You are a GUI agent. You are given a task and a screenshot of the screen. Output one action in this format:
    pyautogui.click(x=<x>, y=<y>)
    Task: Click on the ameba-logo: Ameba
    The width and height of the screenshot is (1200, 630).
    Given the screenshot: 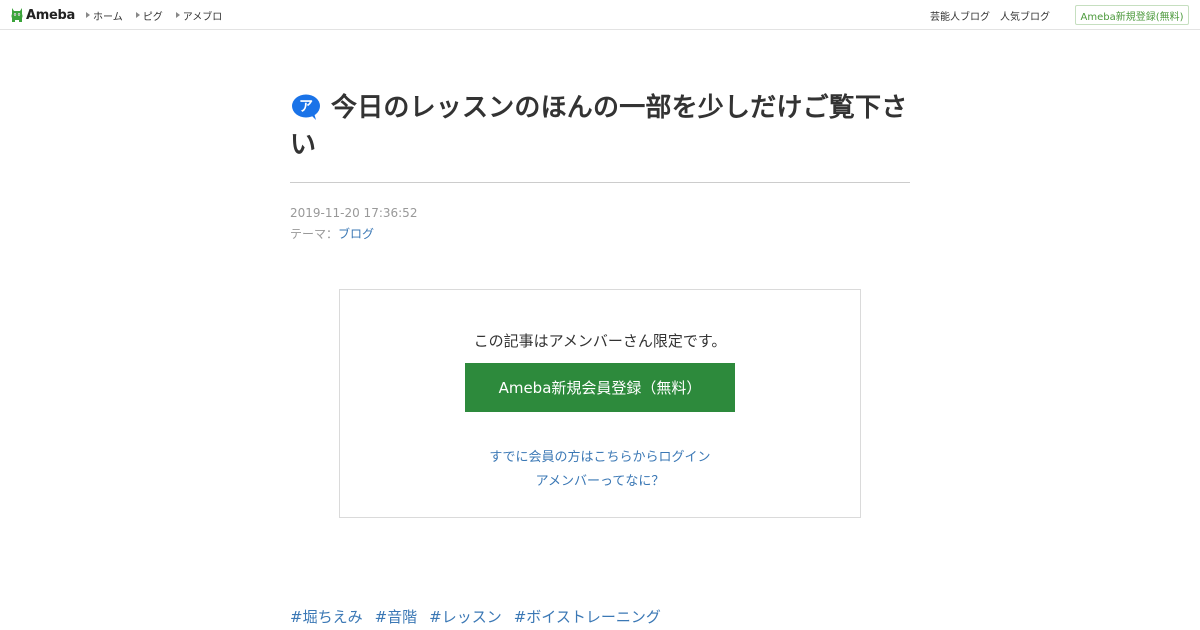 What is the action you would take?
    pyautogui.click(x=42, y=15)
    